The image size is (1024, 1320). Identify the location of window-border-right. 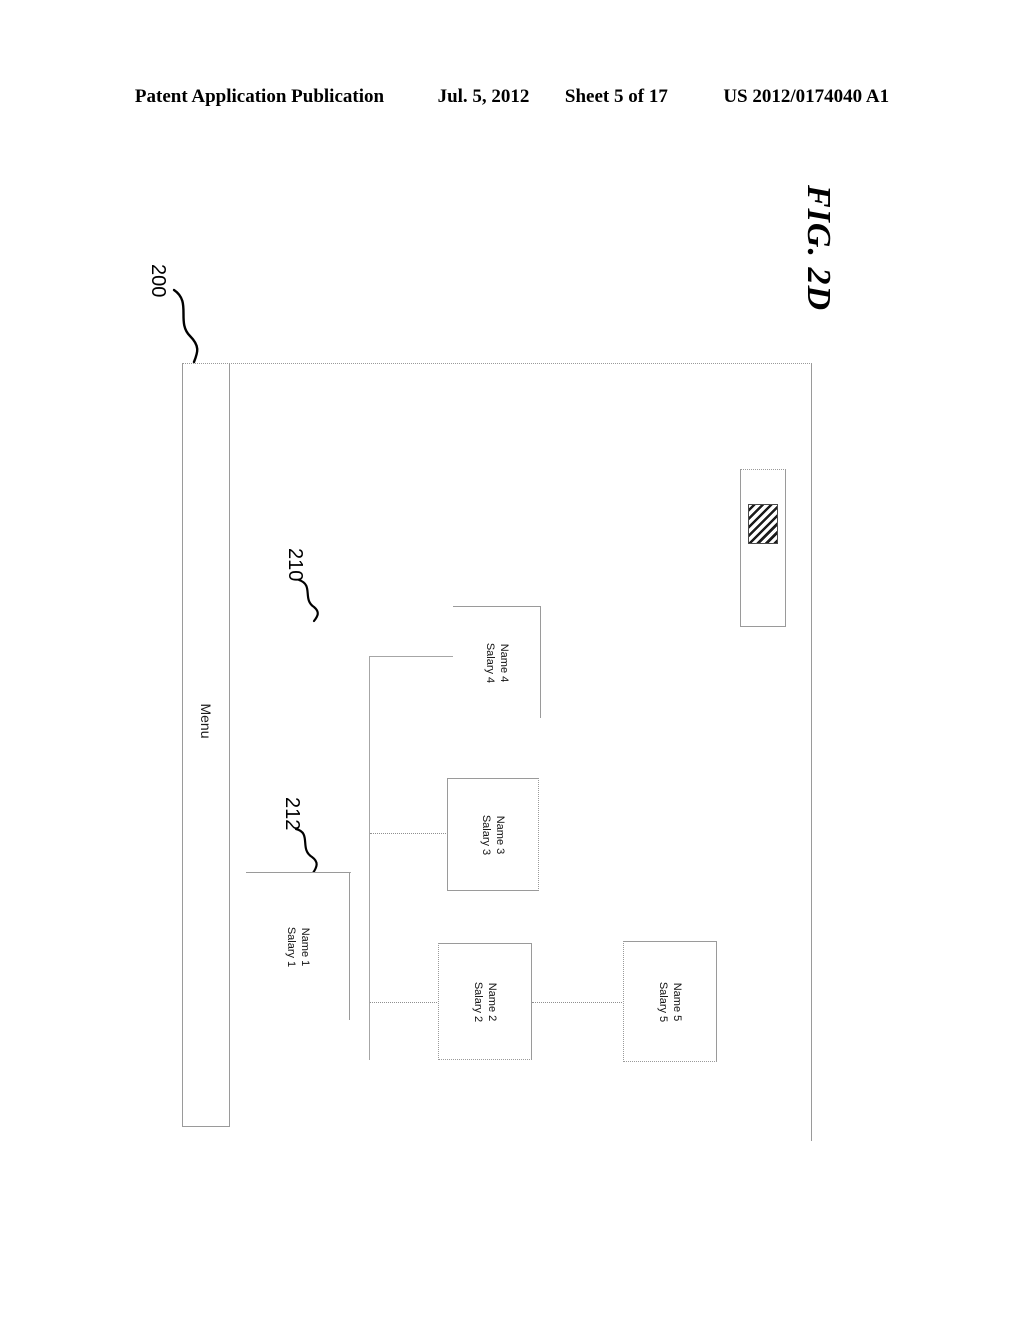
(811, 752).